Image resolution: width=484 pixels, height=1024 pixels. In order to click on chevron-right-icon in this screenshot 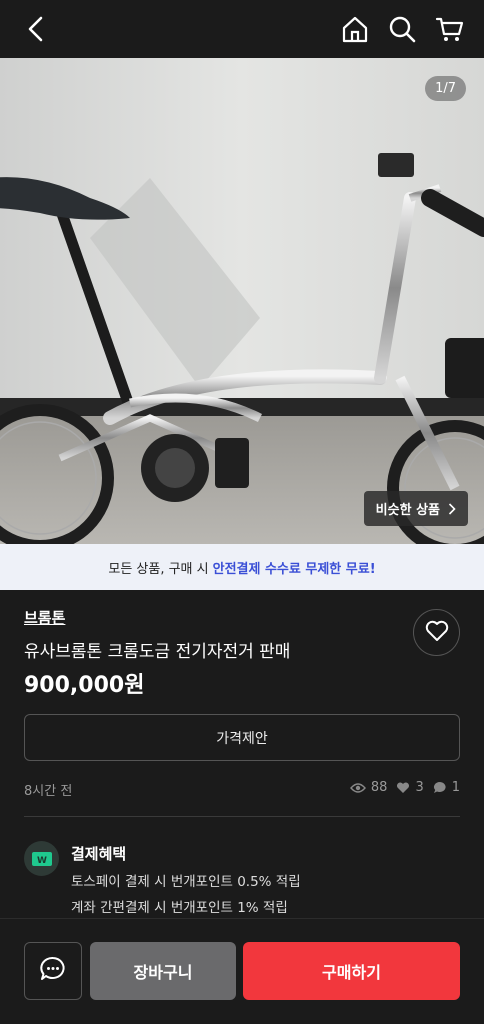, I will do `click(452, 508)`.